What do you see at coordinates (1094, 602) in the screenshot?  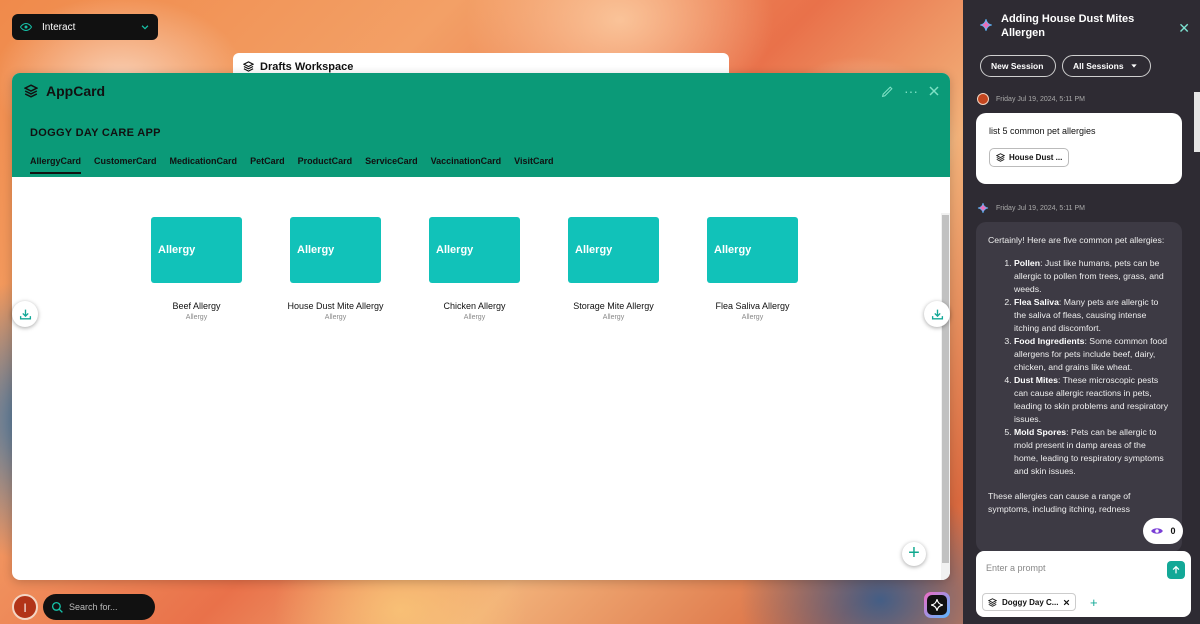 I see `add-context-button: +` at bounding box center [1094, 602].